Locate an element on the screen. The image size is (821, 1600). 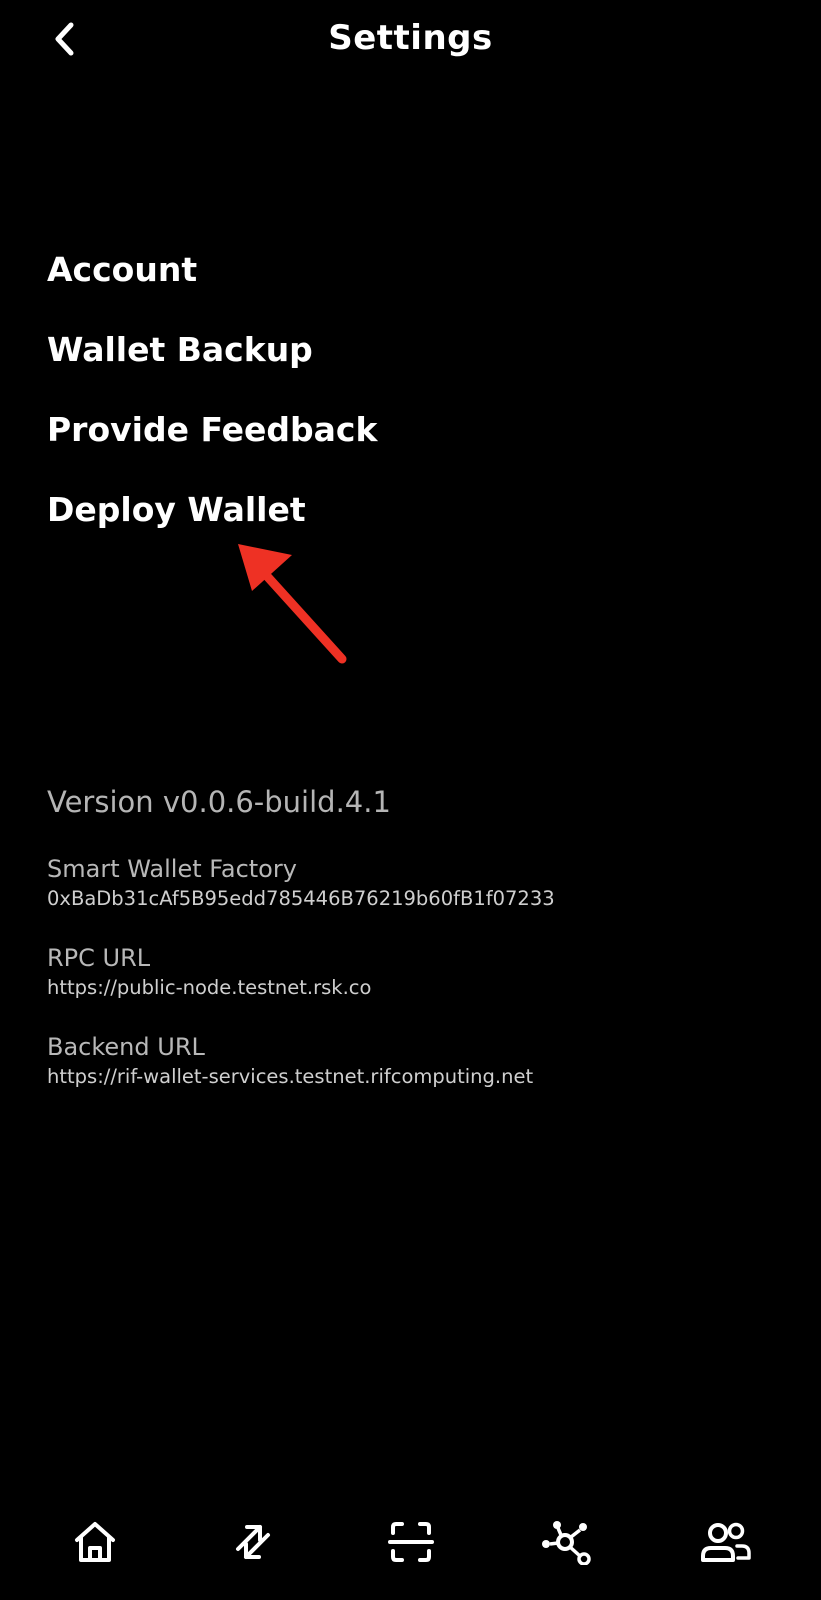
page-title: Settings is located at coordinates (410, 38).